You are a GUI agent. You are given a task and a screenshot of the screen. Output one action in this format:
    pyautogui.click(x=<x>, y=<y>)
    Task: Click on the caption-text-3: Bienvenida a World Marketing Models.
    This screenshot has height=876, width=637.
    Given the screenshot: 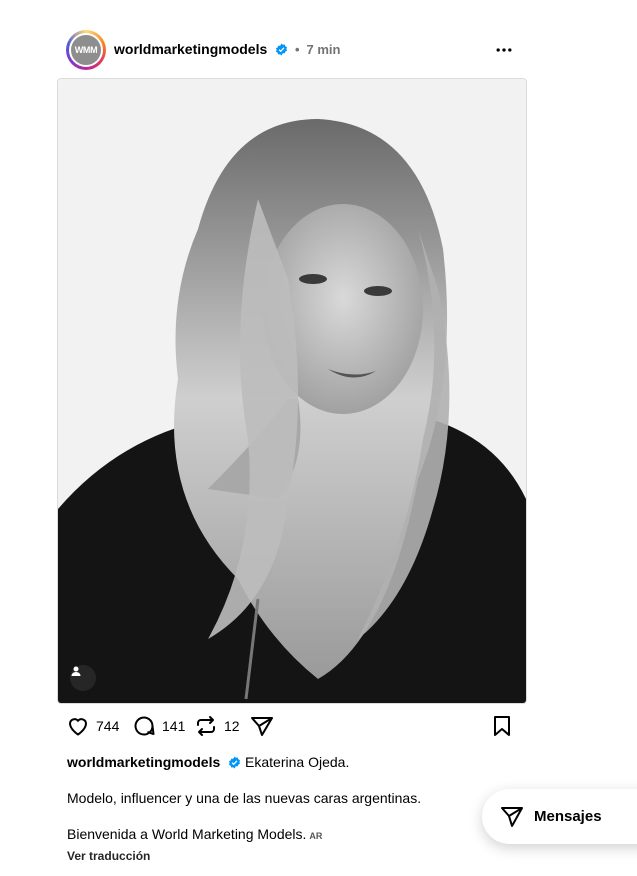 What is the action you would take?
    pyautogui.click(x=187, y=834)
    